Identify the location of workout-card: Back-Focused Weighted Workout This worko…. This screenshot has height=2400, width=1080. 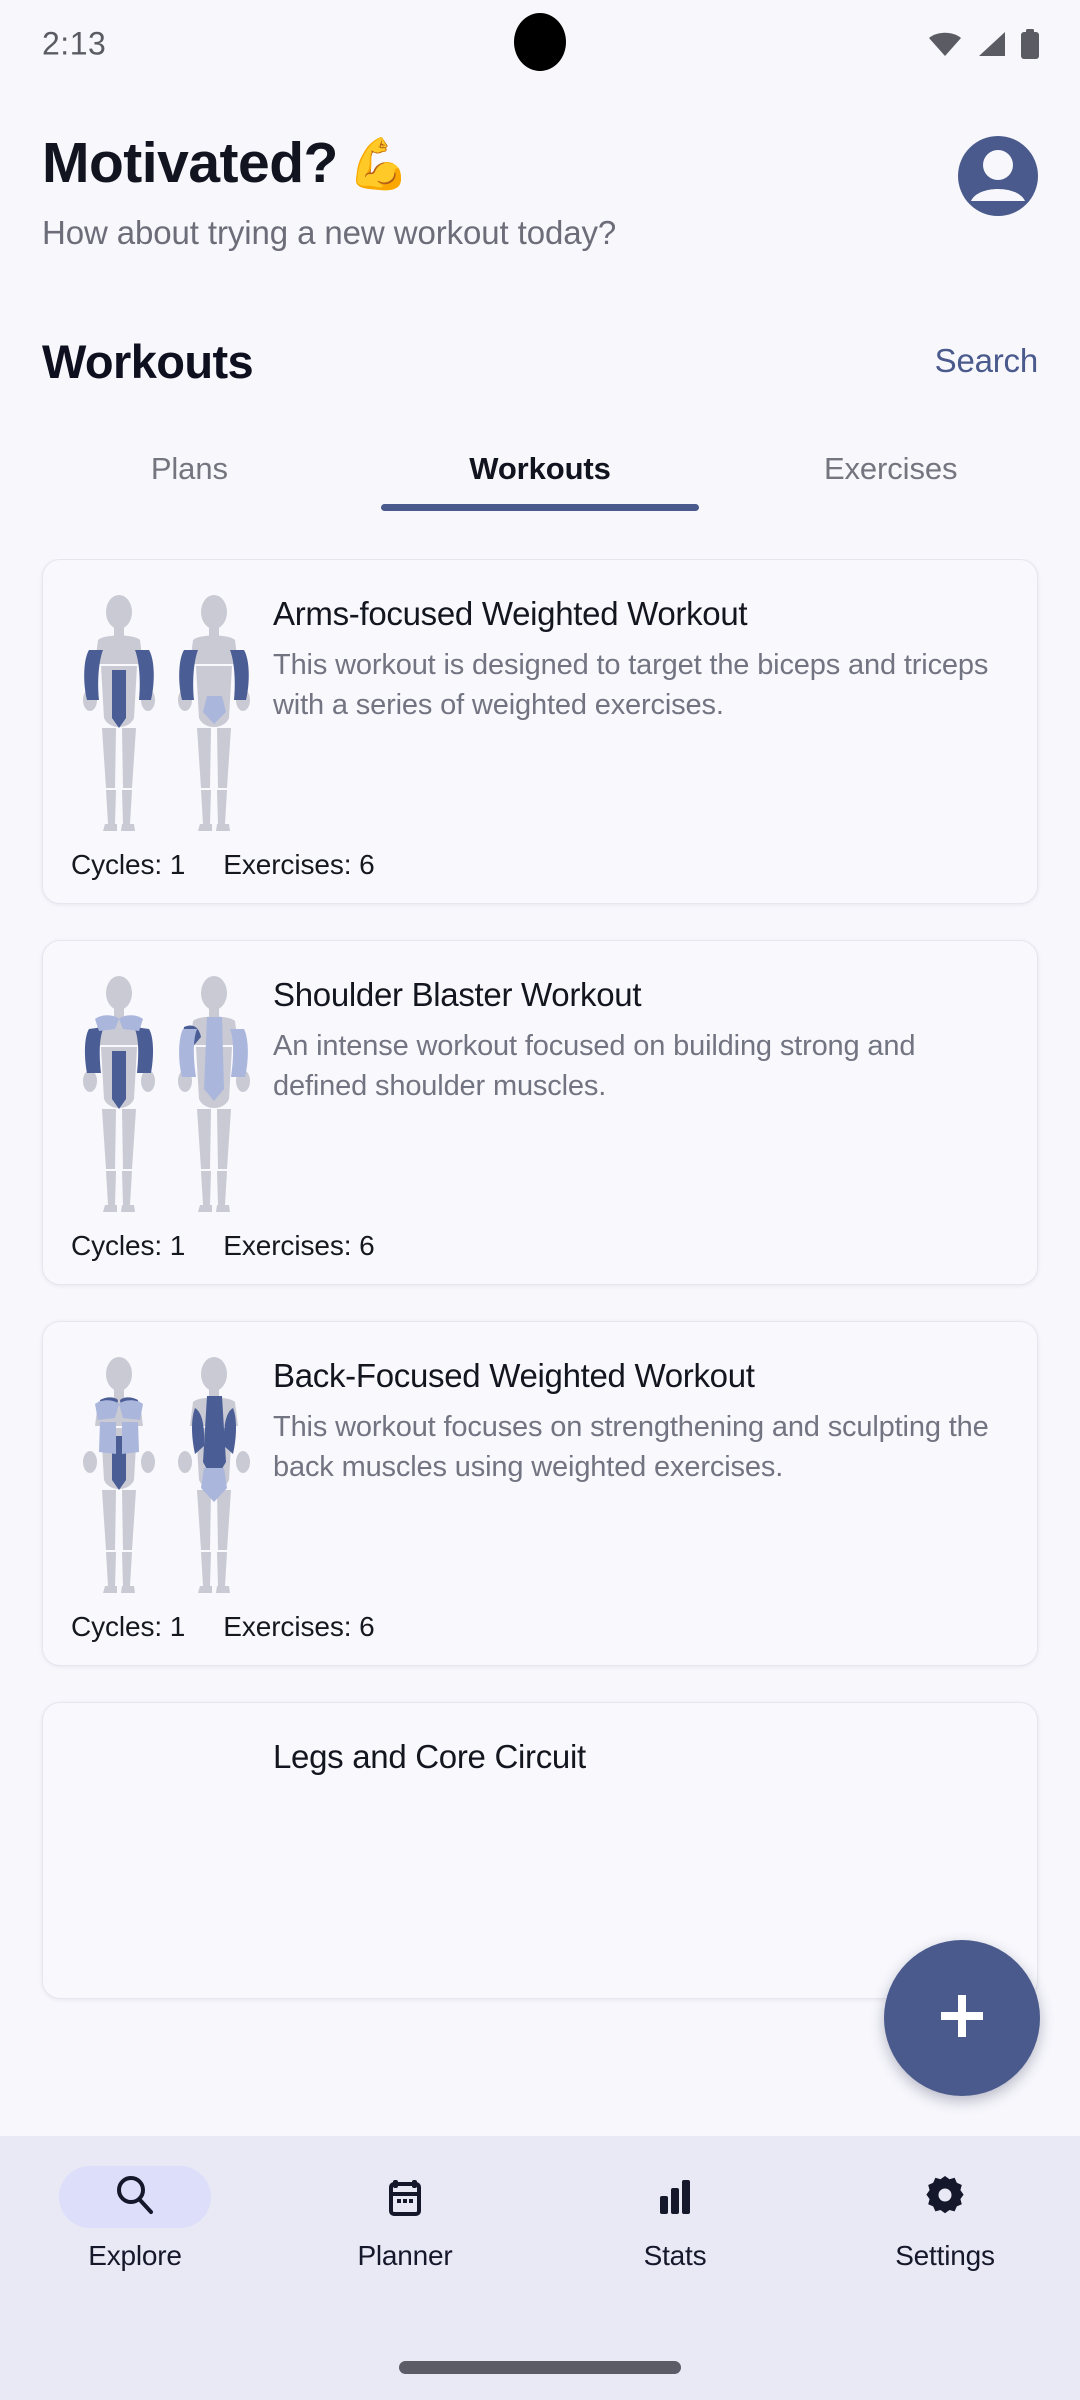
(540, 1493).